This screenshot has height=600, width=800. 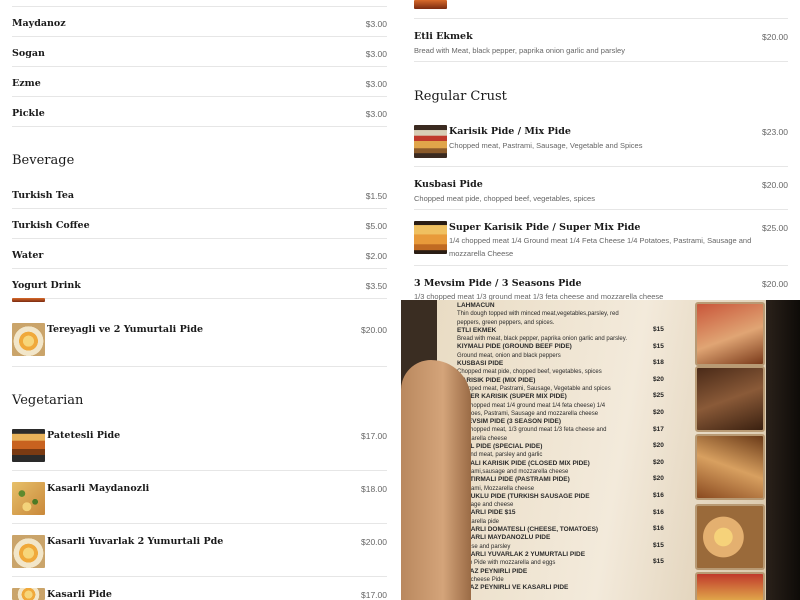 What do you see at coordinates (482, 438) in the screenshot?
I see `printed-menu-line: mozzarella cheese` at bounding box center [482, 438].